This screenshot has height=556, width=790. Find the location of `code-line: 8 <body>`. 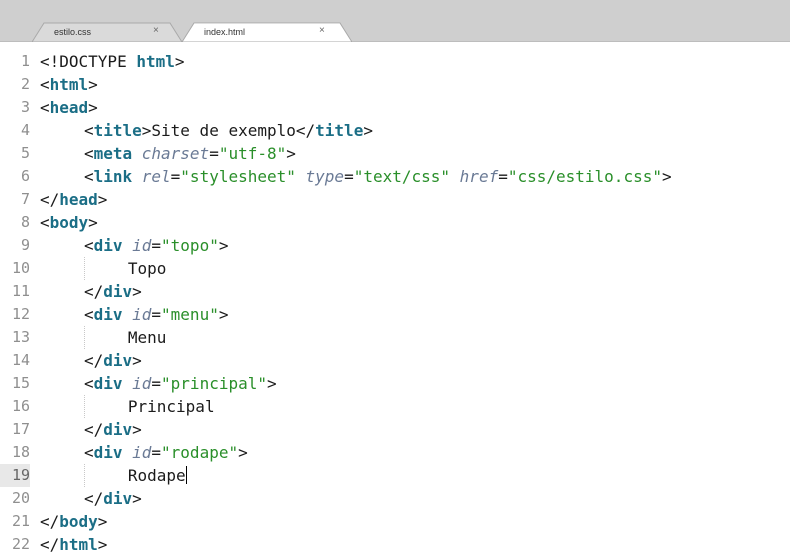

code-line: 8 <body> is located at coordinates (395, 222).